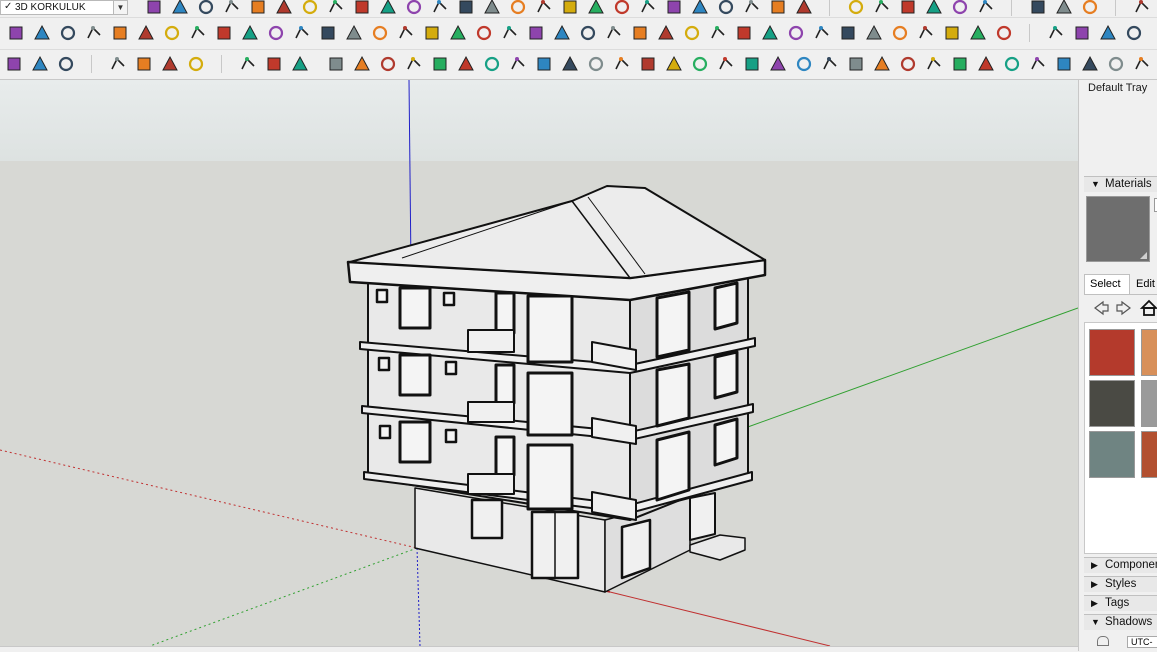 This screenshot has width=1157, height=652. What do you see at coordinates (170, 64) in the screenshot?
I see `toolbar-row3-tool-5-icon` at bounding box center [170, 64].